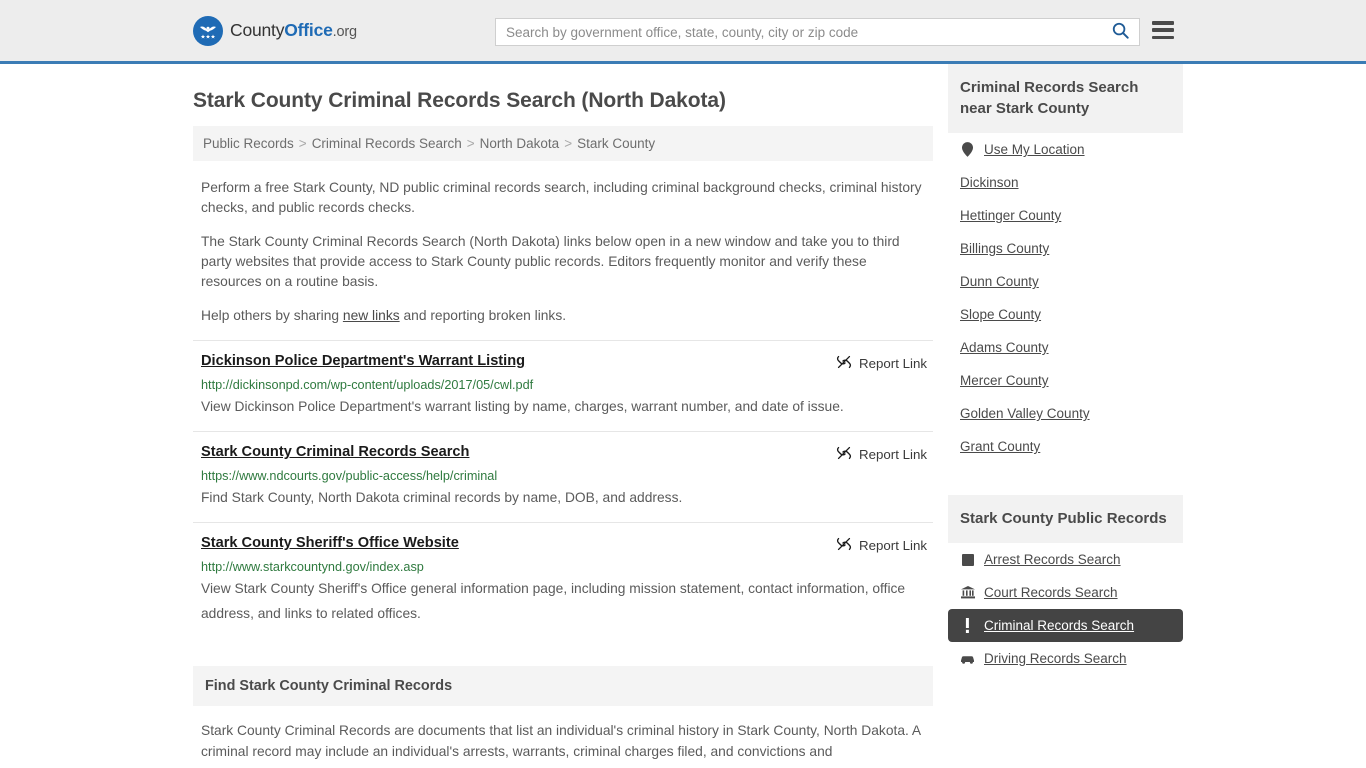 This screenshot has height=768, width=1366. What do you see at coordinates (1055, 658) in the screenshot?
I see `sidebar-link-label: Driving Records Search` at bounding box center [1055, 658].